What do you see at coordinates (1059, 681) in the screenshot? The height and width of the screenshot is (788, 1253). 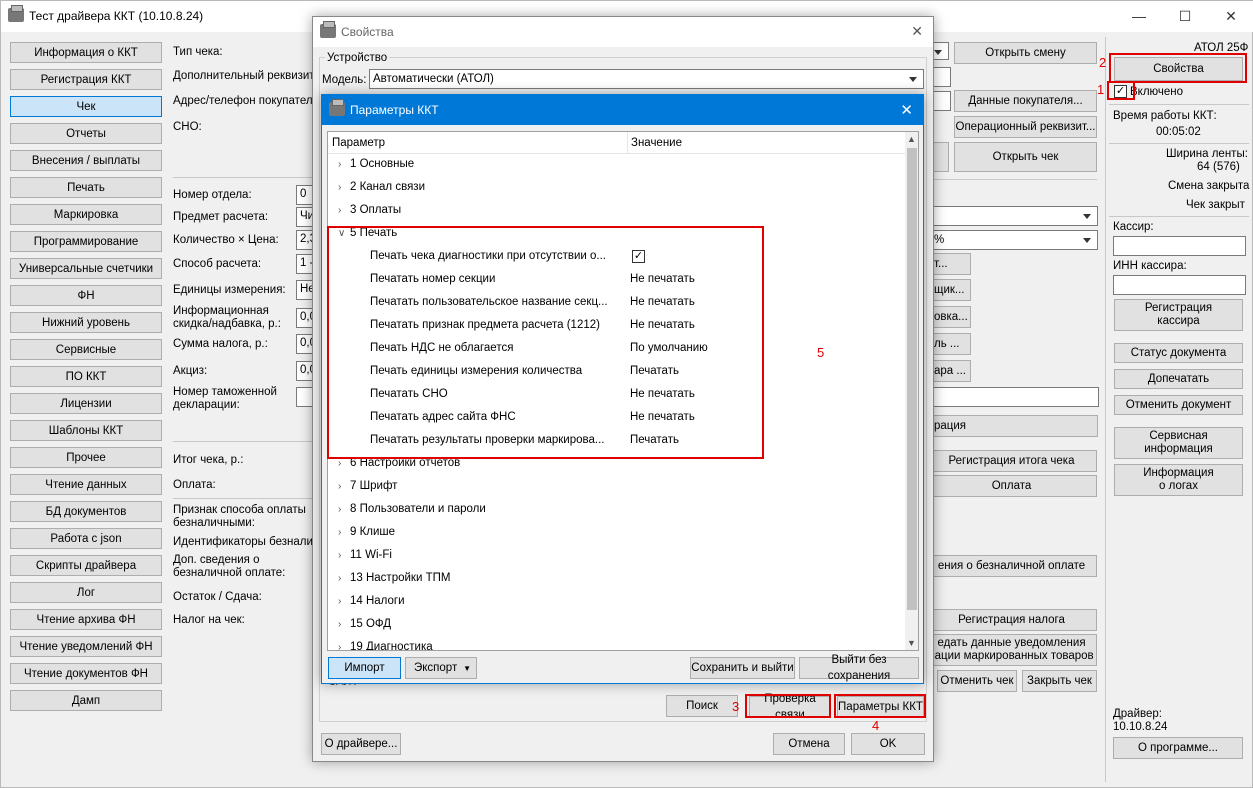 I see `close-receipt-button: Закрыть чек` at bounding box center [1059, 681].